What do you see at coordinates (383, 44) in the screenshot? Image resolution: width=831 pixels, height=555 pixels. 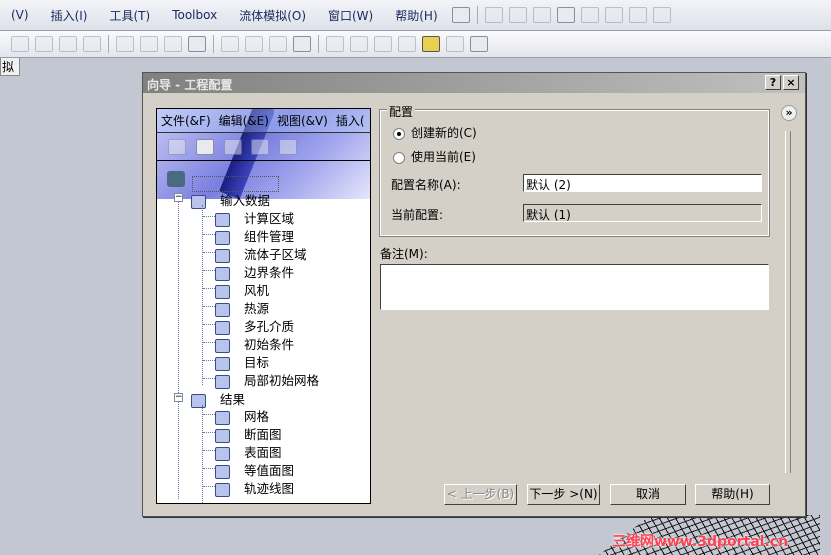 I see `report-icon` at bounding box center [383, 44].